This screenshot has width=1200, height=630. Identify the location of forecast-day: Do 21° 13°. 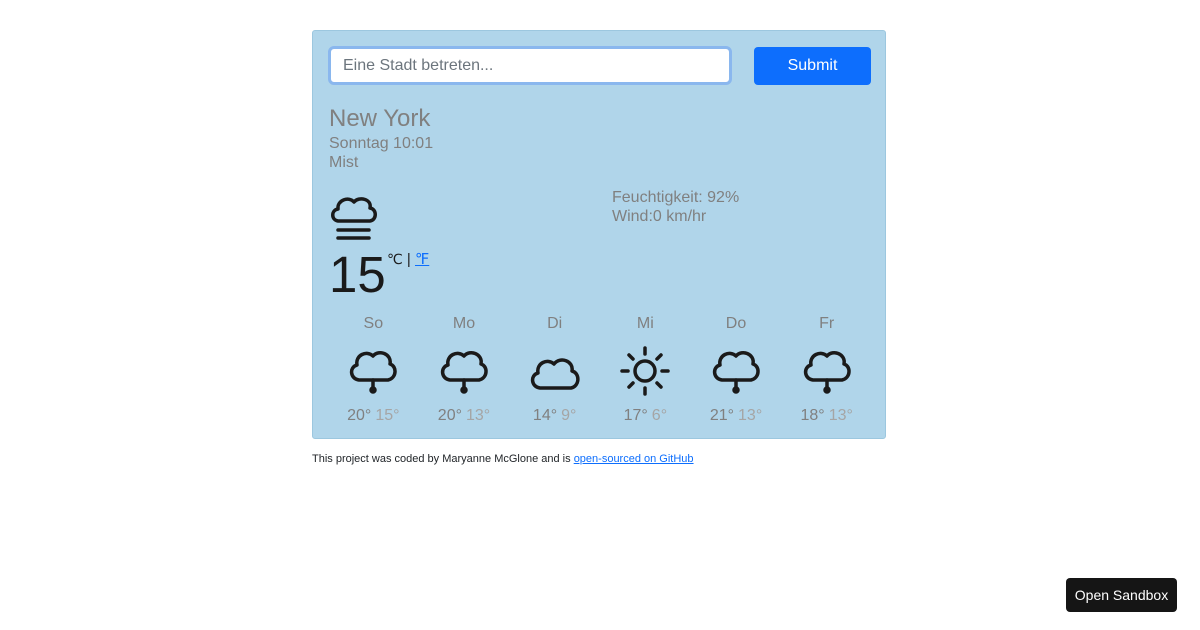
(736, 369).